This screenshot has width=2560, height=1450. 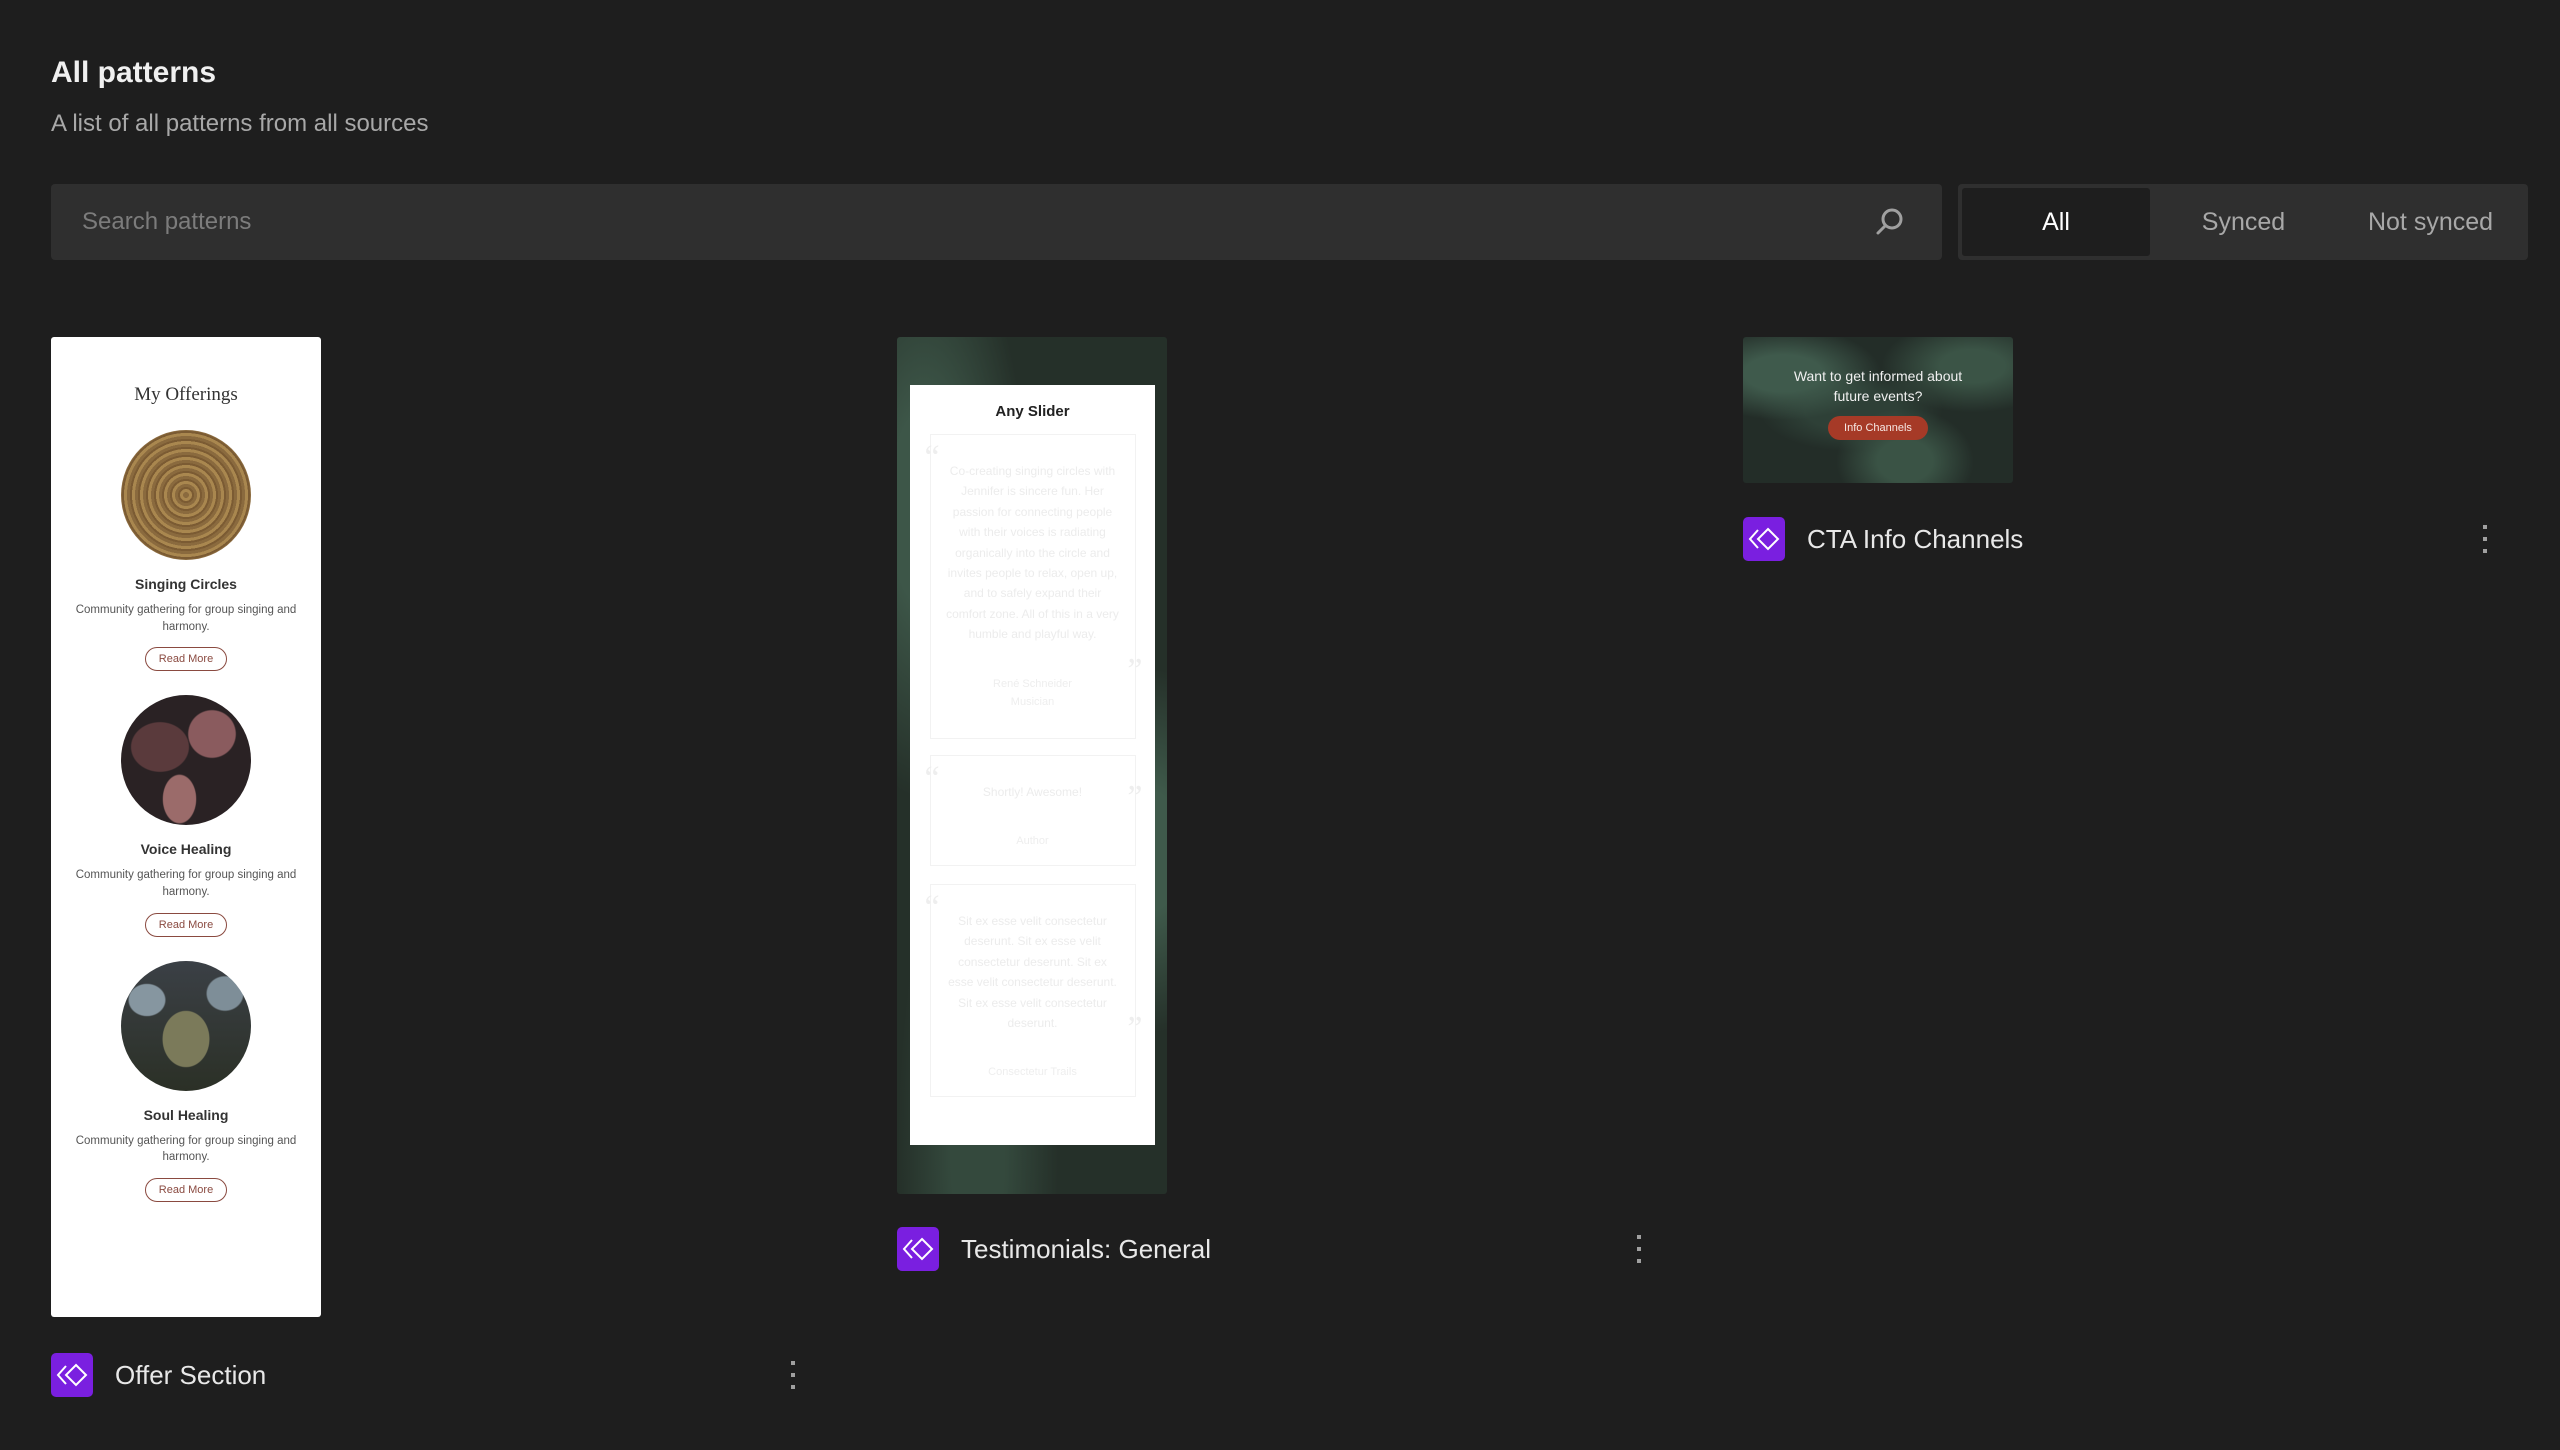 What do you see at coordinates (449, 1375) in the screenshot?
I see `pattern-title: Offer Section` at bounding box center [449, 1375].